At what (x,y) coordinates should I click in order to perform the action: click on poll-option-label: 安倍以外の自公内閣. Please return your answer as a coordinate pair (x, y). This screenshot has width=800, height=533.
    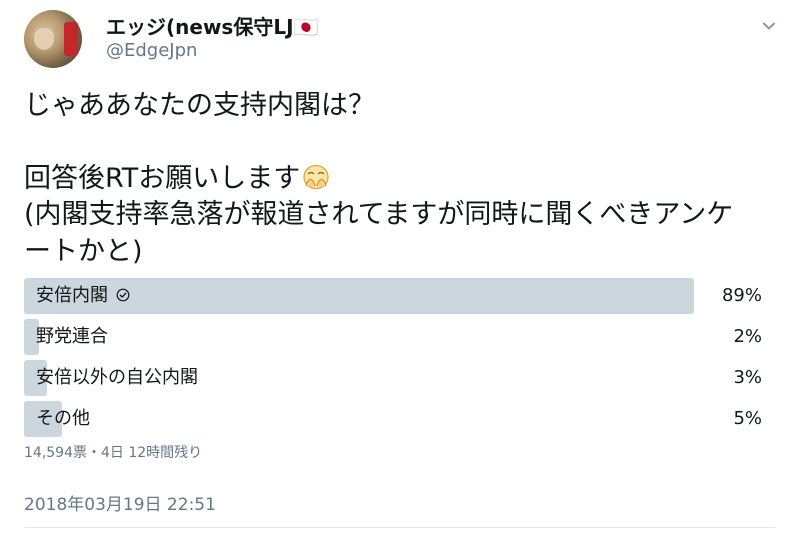
    Looking at the image, I should click on (117, 377).